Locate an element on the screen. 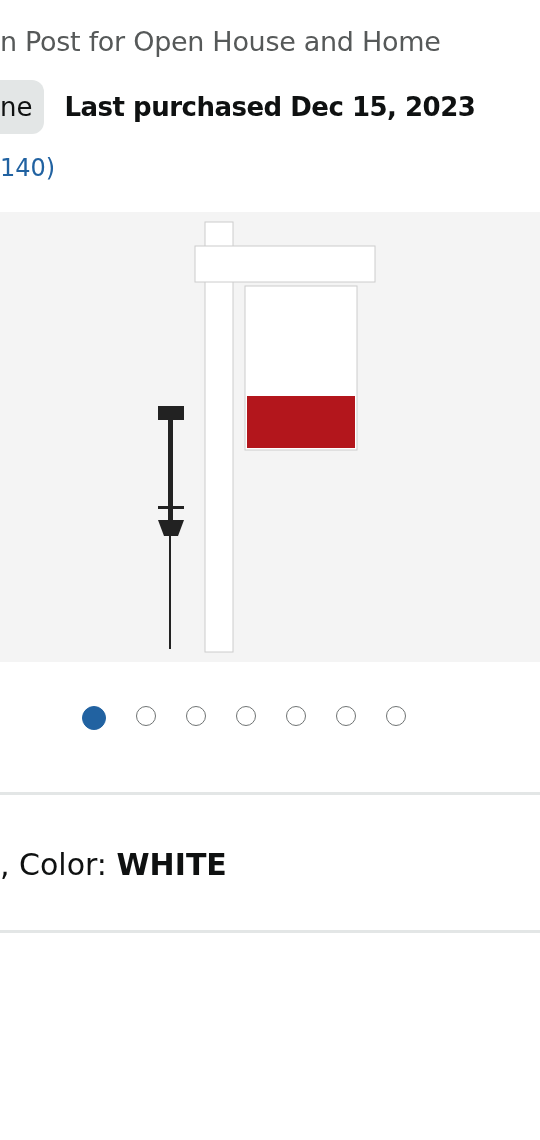 The height and width of the screenshot is (1140, 540). ratings-count-link: 140) is located at coordinates (28, 168).